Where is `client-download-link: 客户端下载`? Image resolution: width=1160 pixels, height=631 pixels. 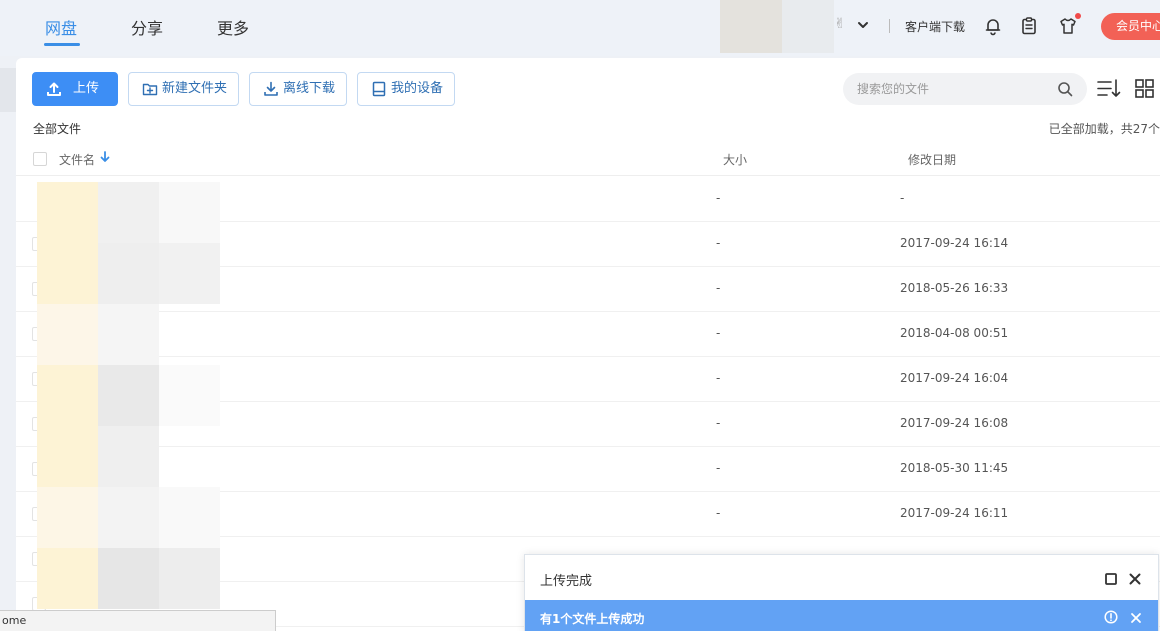 client-download-link: 客户端下载 is located at coordinates (935, 26).